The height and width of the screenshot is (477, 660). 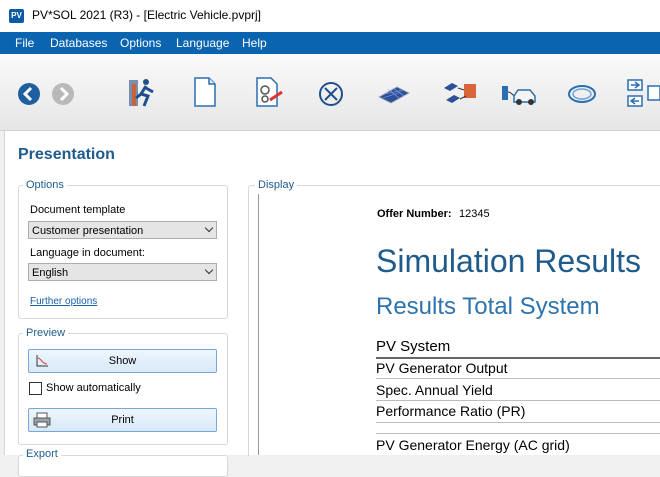 What do you see at coordinates (488, 306) in the screenshot?
I see `document-subheading: Results Total System` at bounding box center [488, 306].